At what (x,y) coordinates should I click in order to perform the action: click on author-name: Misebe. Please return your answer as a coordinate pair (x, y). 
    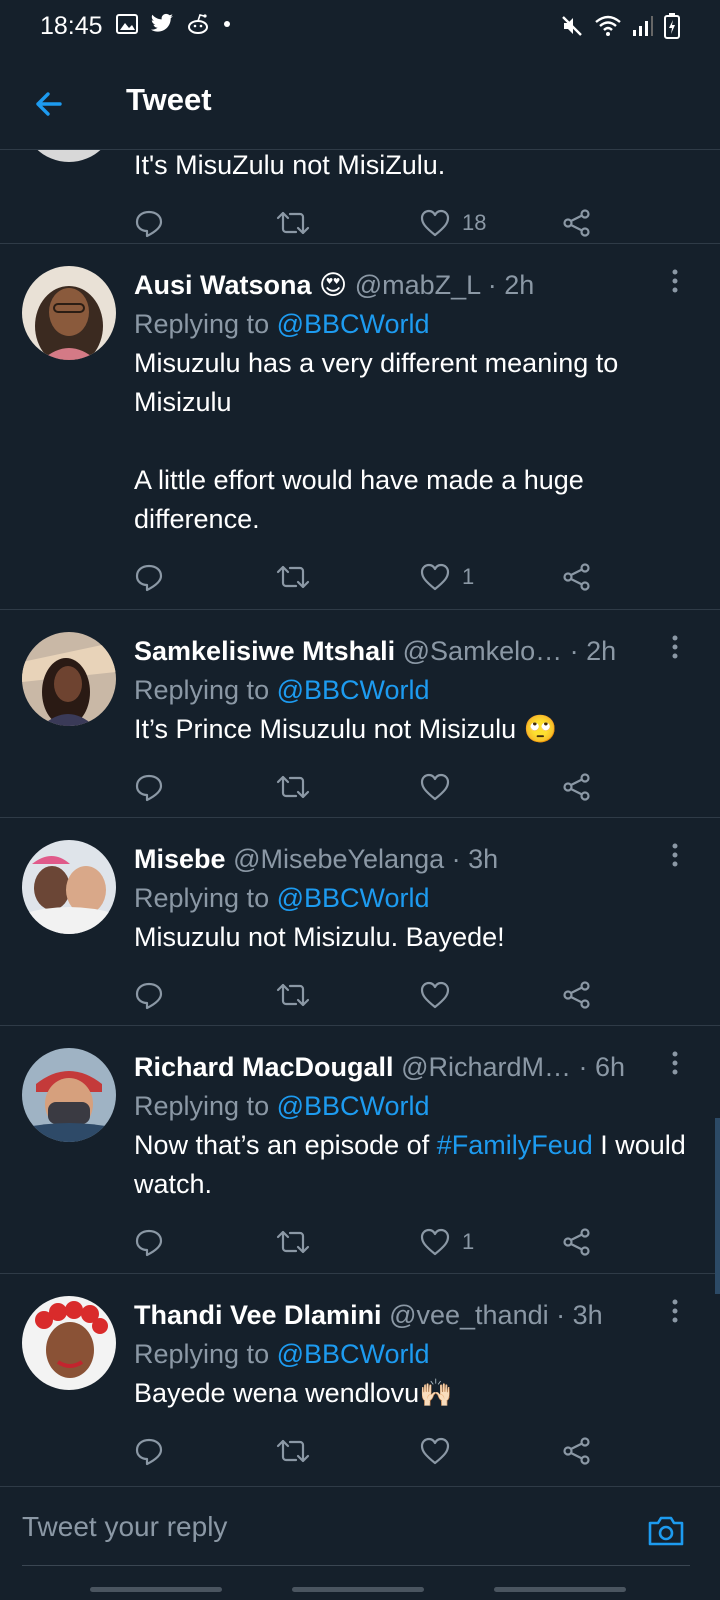
    Looking at the image, I should click on (180, 859).